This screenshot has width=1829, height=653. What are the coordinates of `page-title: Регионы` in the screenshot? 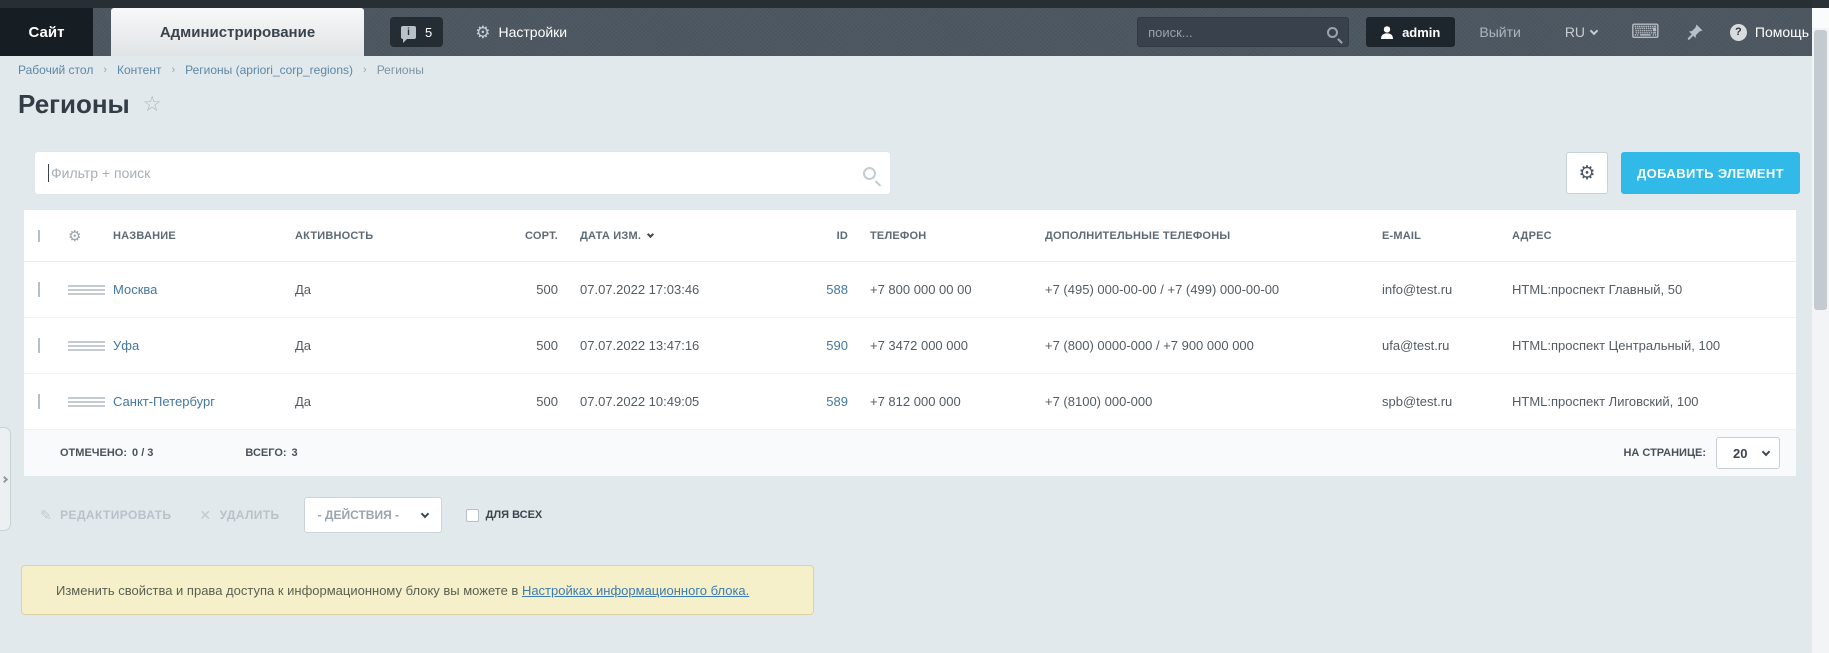 It's located at (74, 104).